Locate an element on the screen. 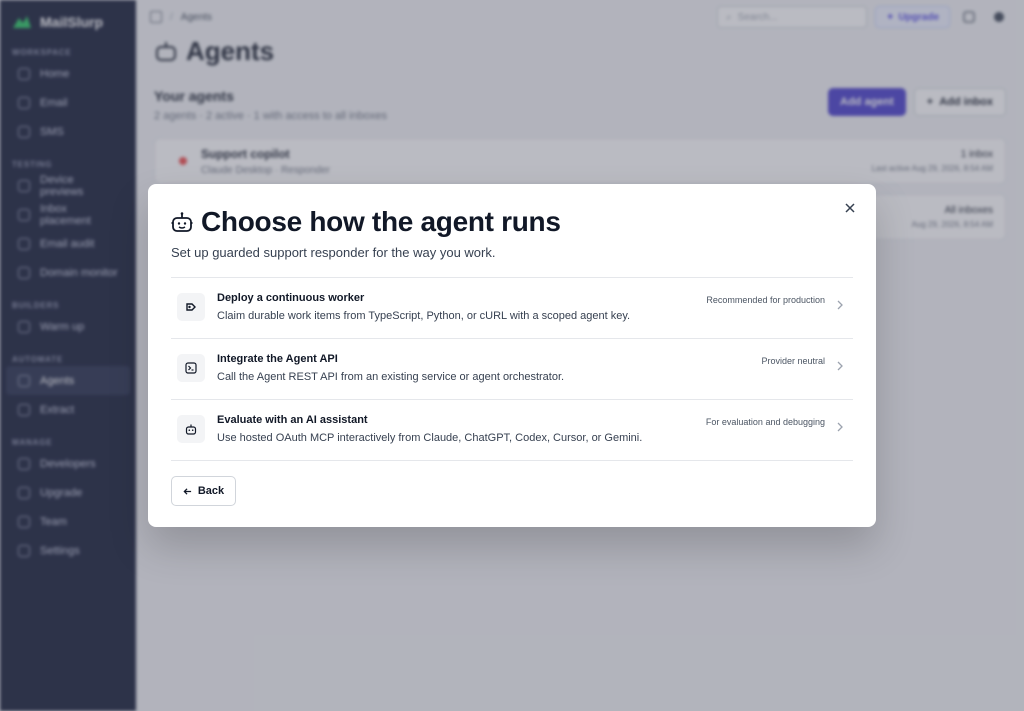 This screenshot has width=1024, height=711. dialog-header: Choose how the agent runs is located at coordinates (512, 222).